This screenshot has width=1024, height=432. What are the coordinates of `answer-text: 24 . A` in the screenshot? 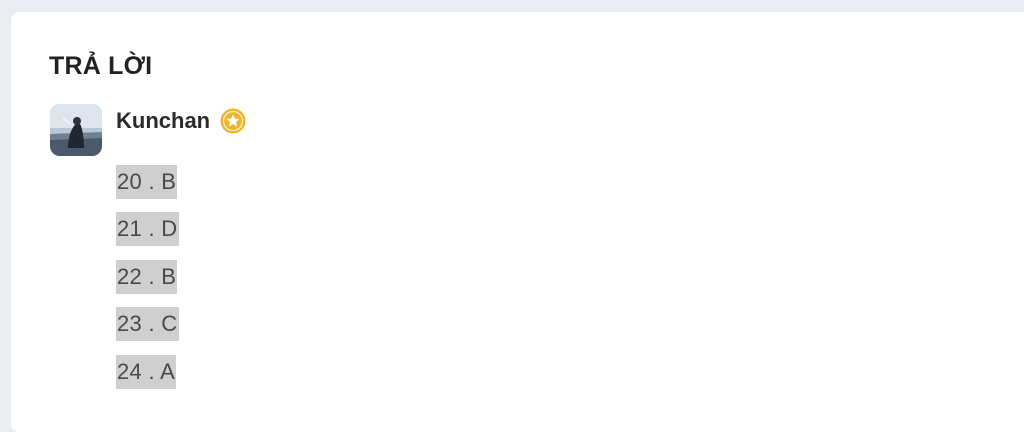 It's located at (146, 371).